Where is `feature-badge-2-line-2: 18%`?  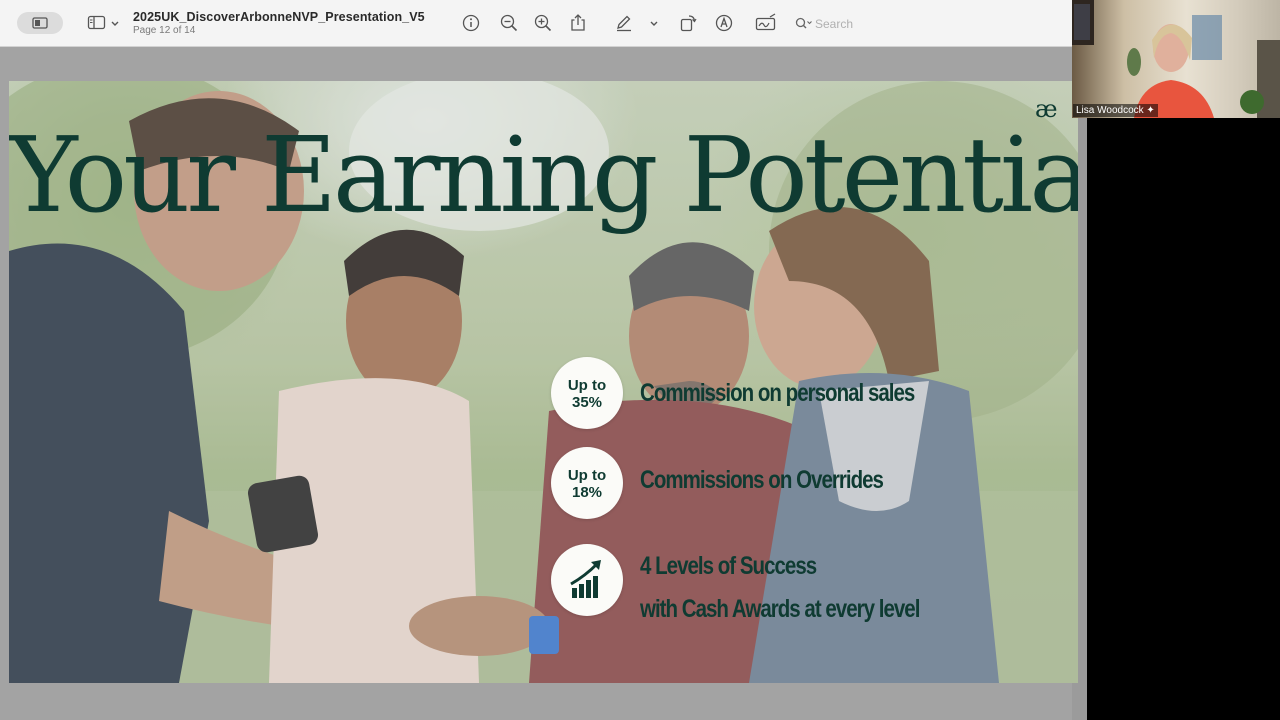 feature-badge-2-line-2: 18% is located at coordinates (587, 492).